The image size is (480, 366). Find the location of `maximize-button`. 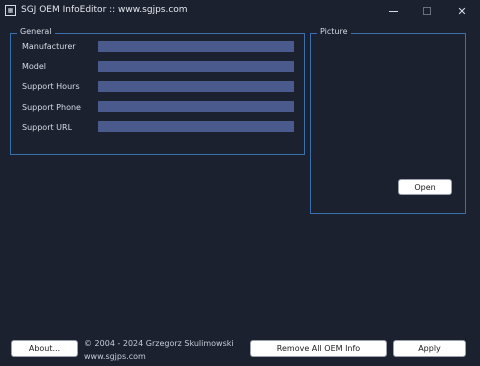

maximize-button is located at coordinates (427, 11).